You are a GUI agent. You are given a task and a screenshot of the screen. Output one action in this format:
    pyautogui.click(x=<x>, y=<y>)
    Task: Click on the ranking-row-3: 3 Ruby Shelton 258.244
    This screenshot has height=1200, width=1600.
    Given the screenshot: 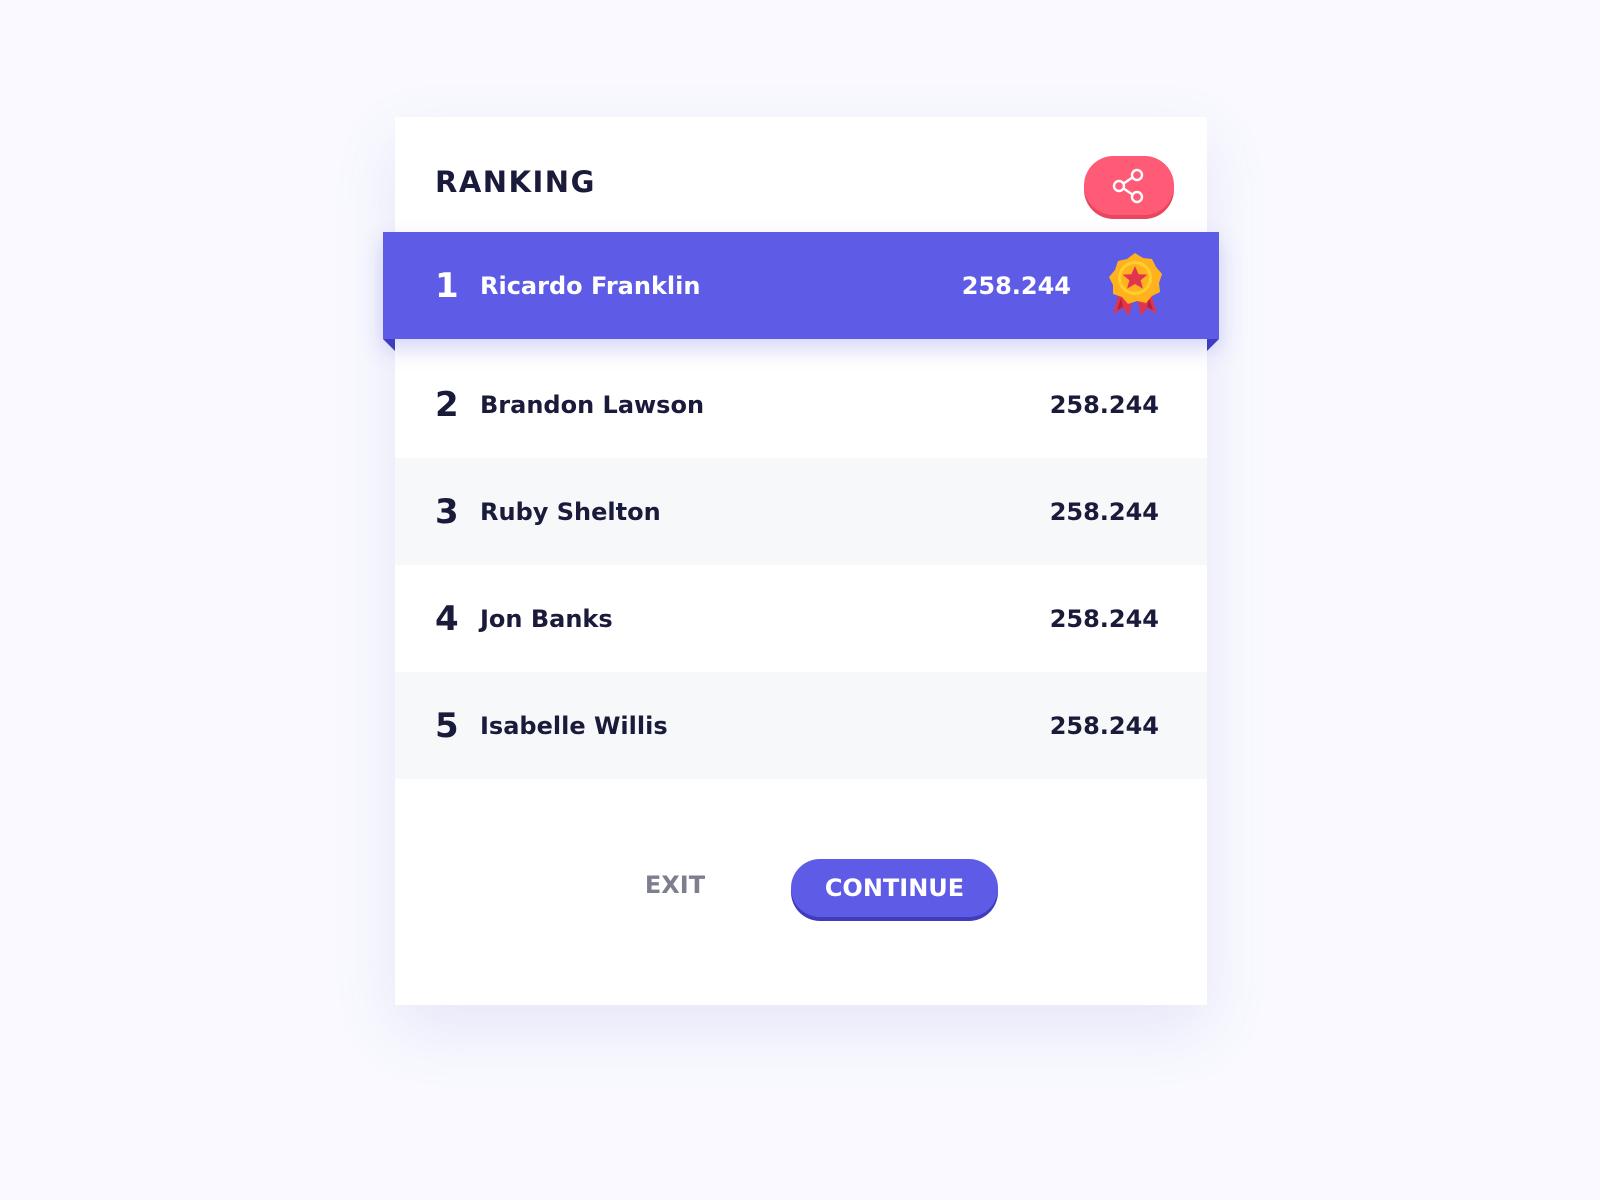 What is the action you would take?
    pyautogui.click(x=801, y=511)
    